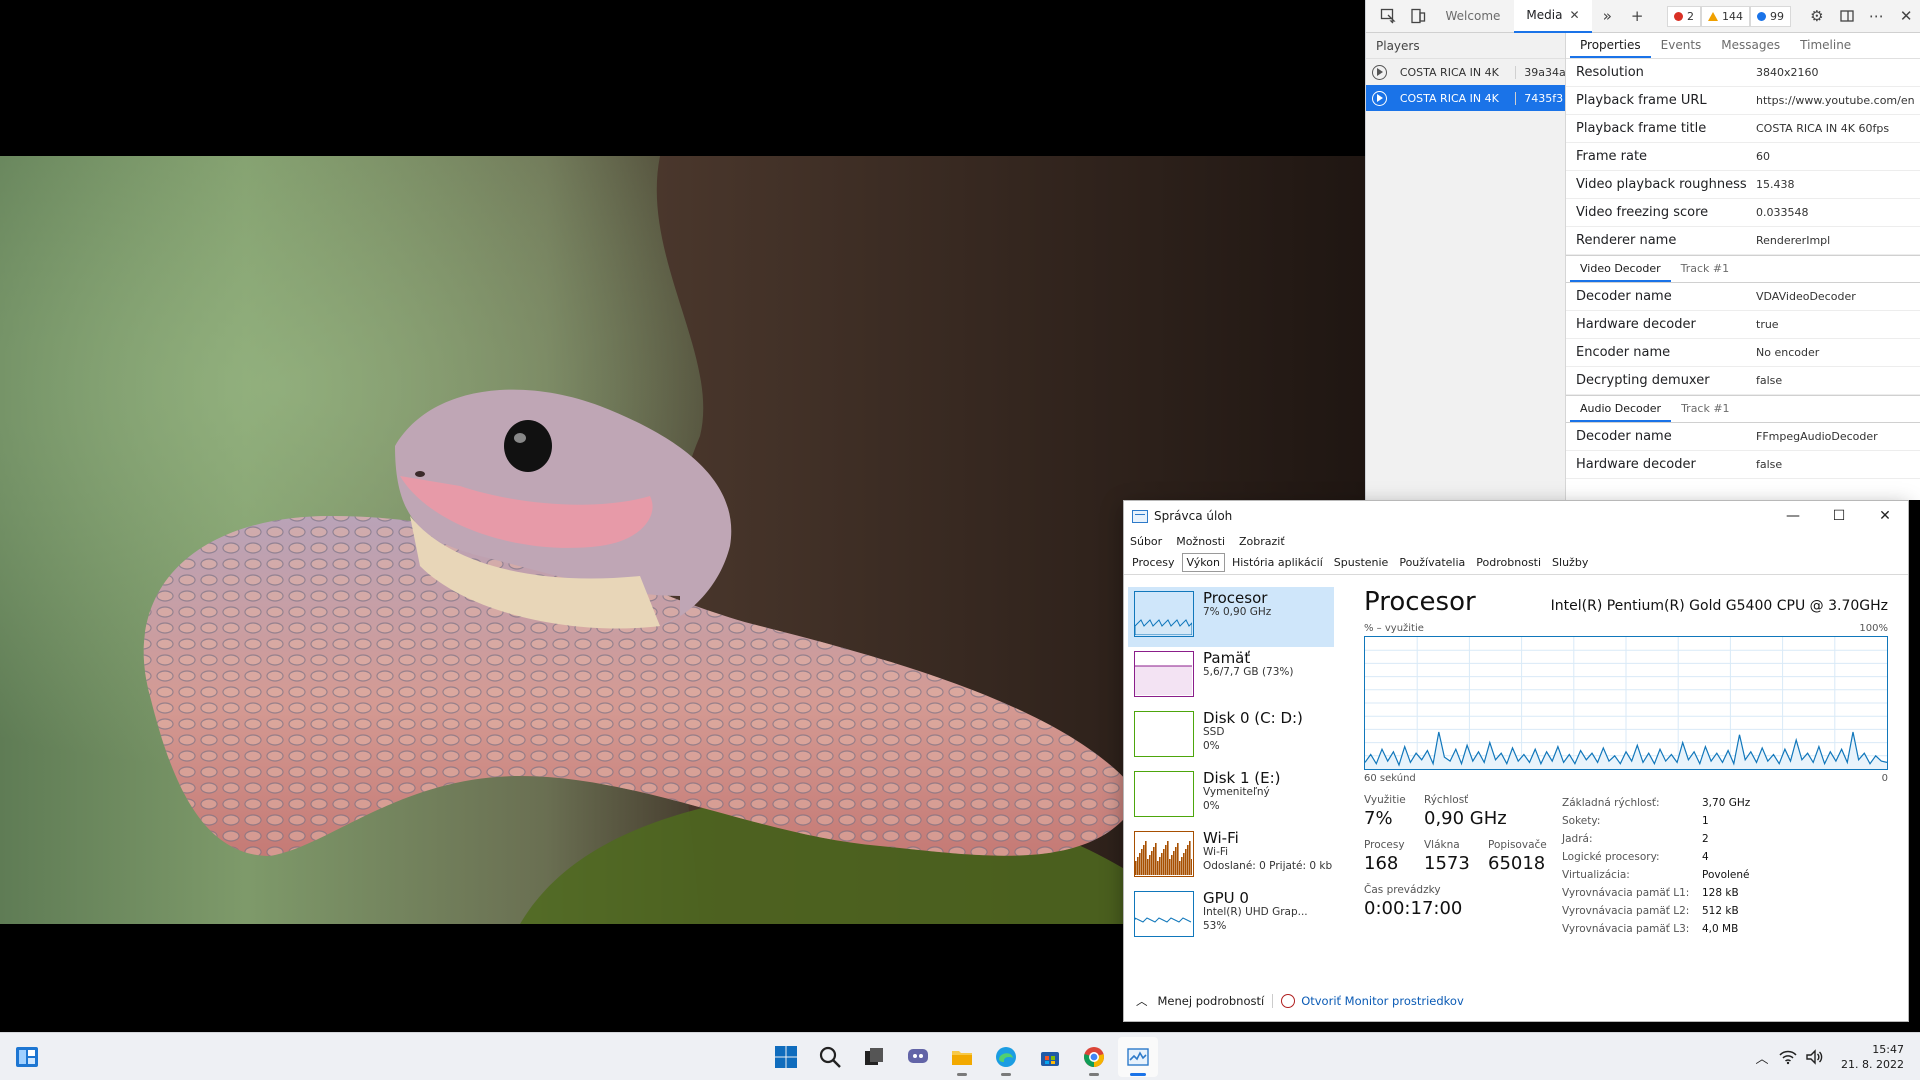  Describe the element at coordinates (1385, 800) in the screenshot. I see `utilization-label: Využitie` at that location.